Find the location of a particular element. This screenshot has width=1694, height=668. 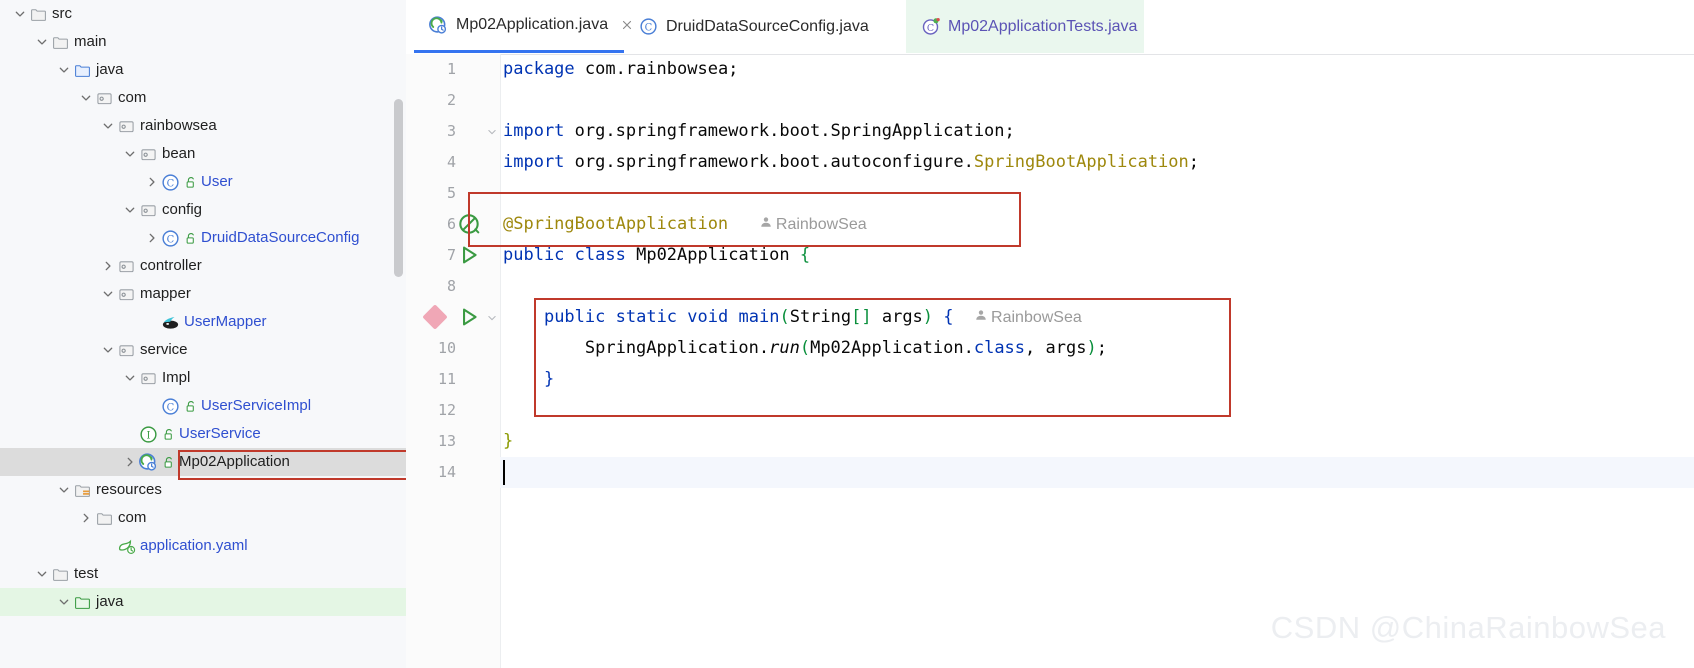

tree-node-label: java is located at coordinates (110, 69).